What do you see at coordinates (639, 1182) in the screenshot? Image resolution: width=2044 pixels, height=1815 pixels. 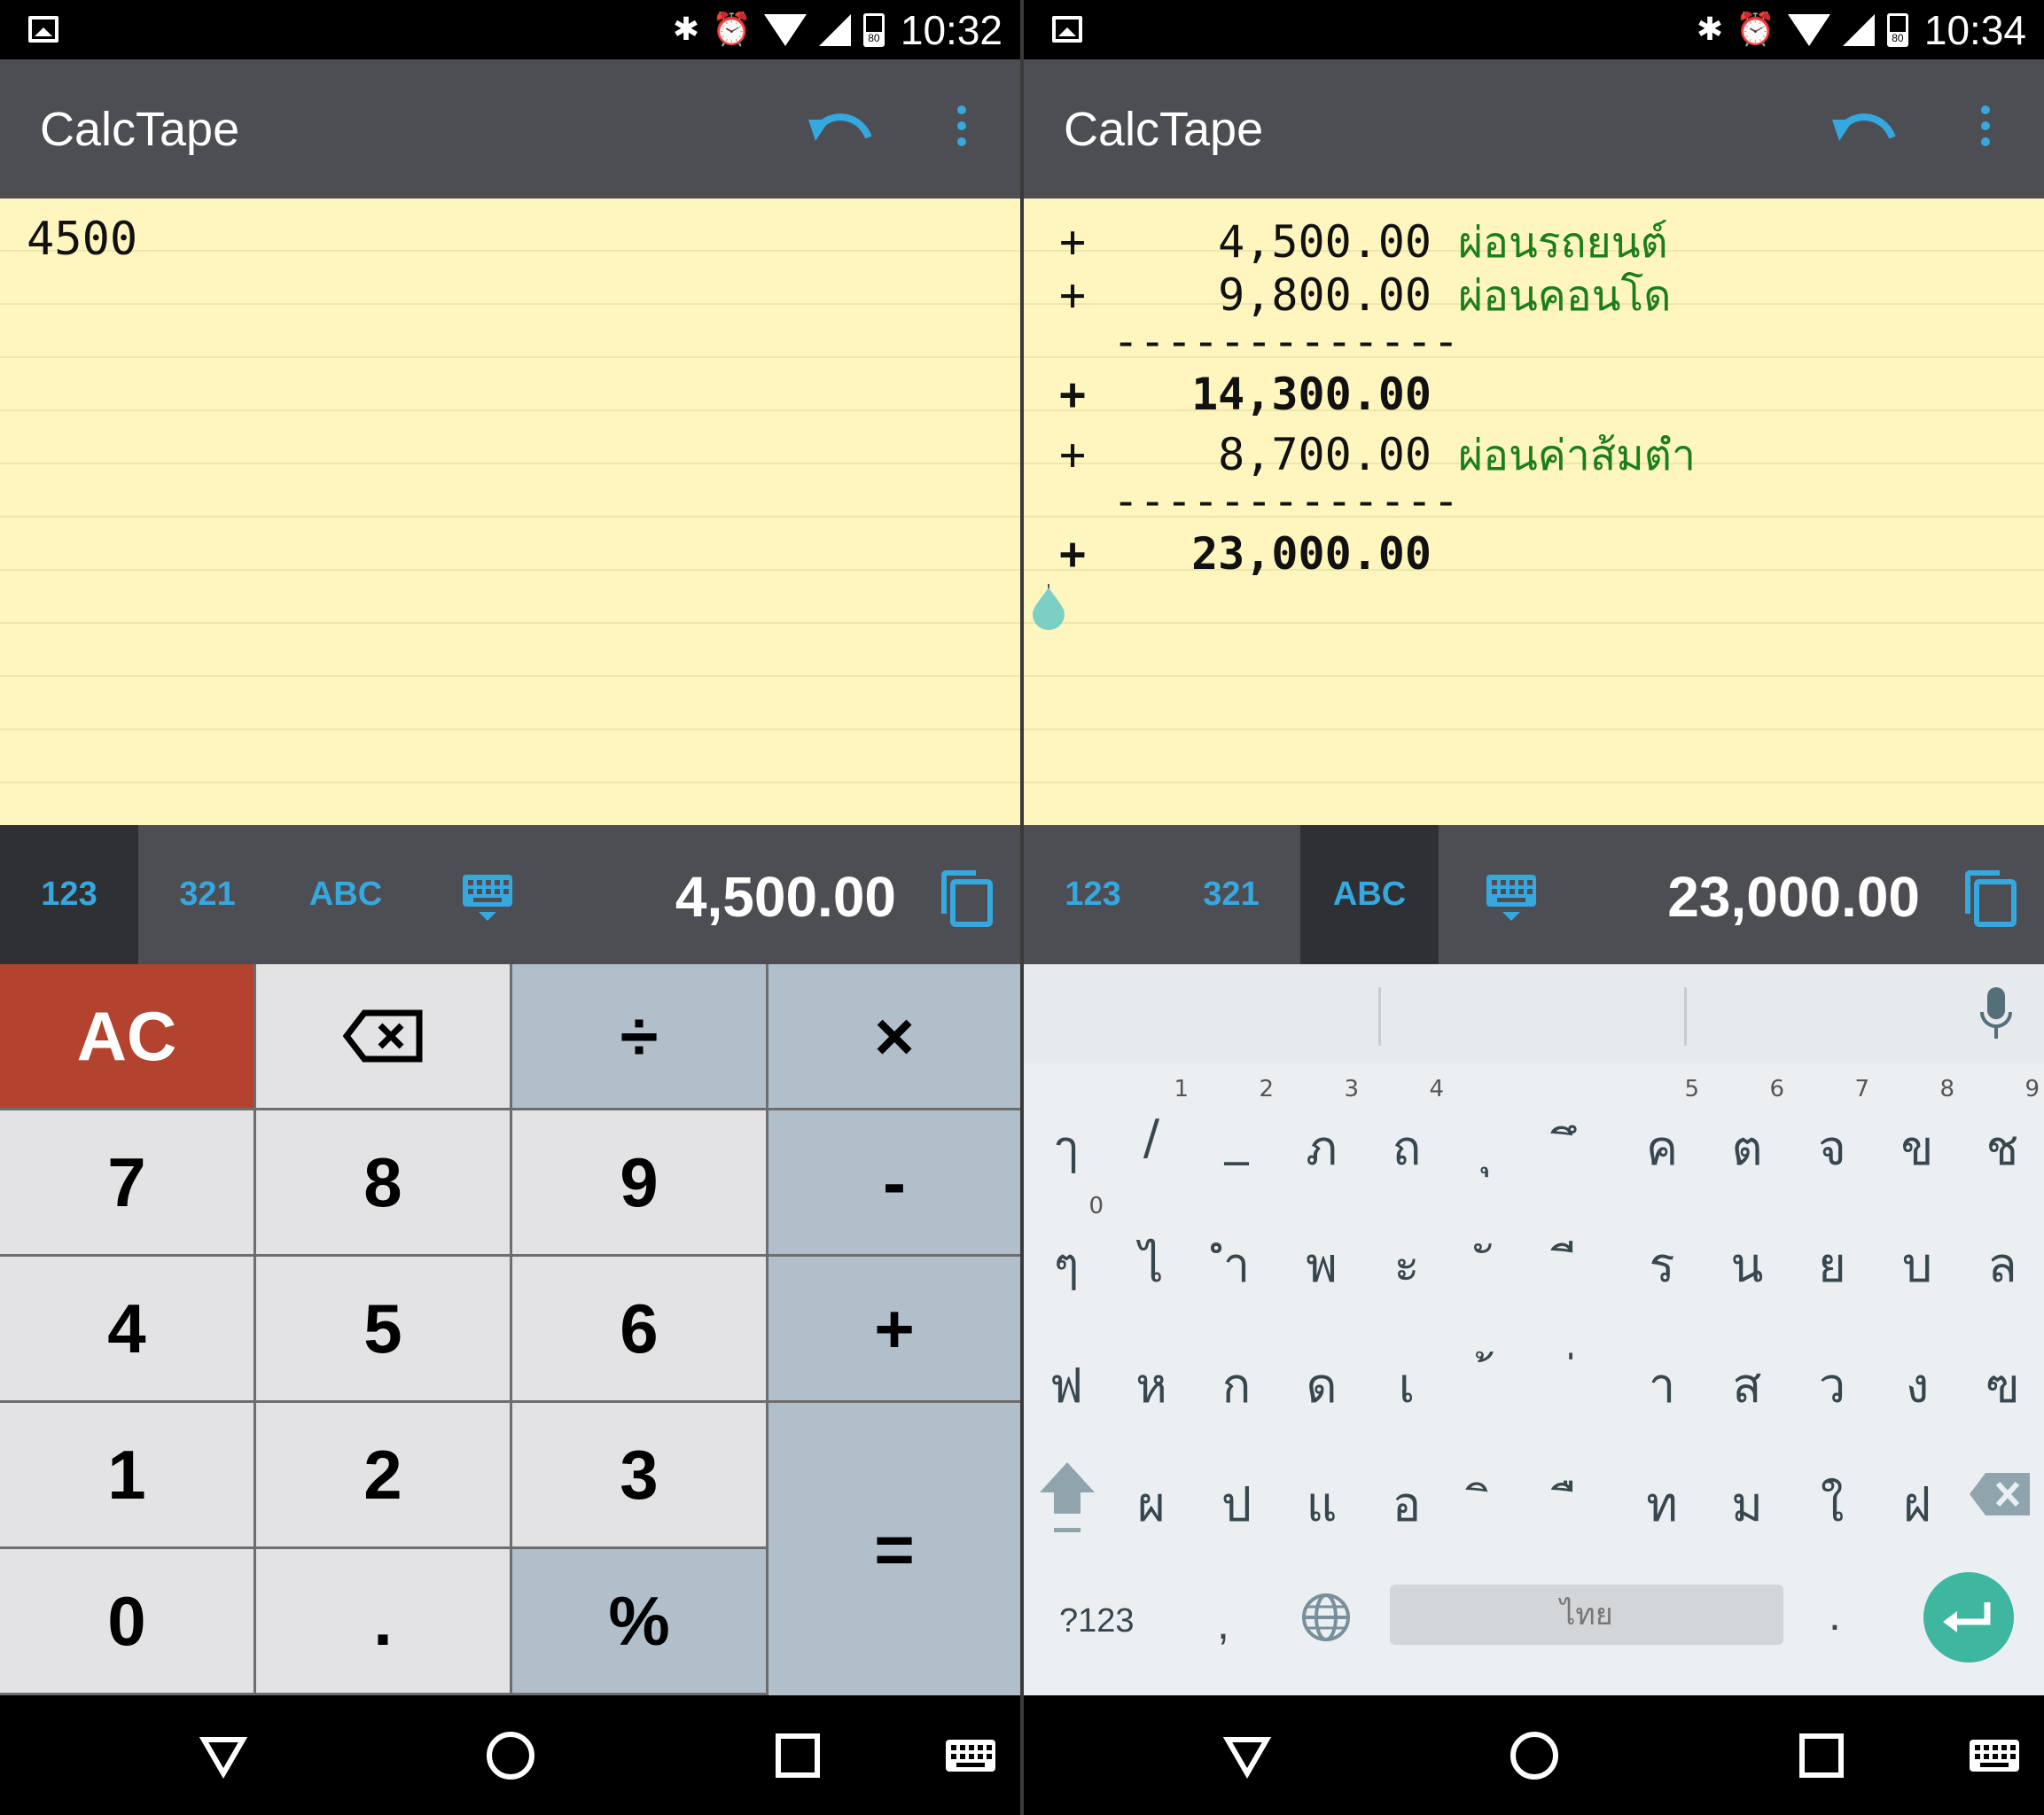 I see `key-9: 9` at bounding box center [639, 1182].